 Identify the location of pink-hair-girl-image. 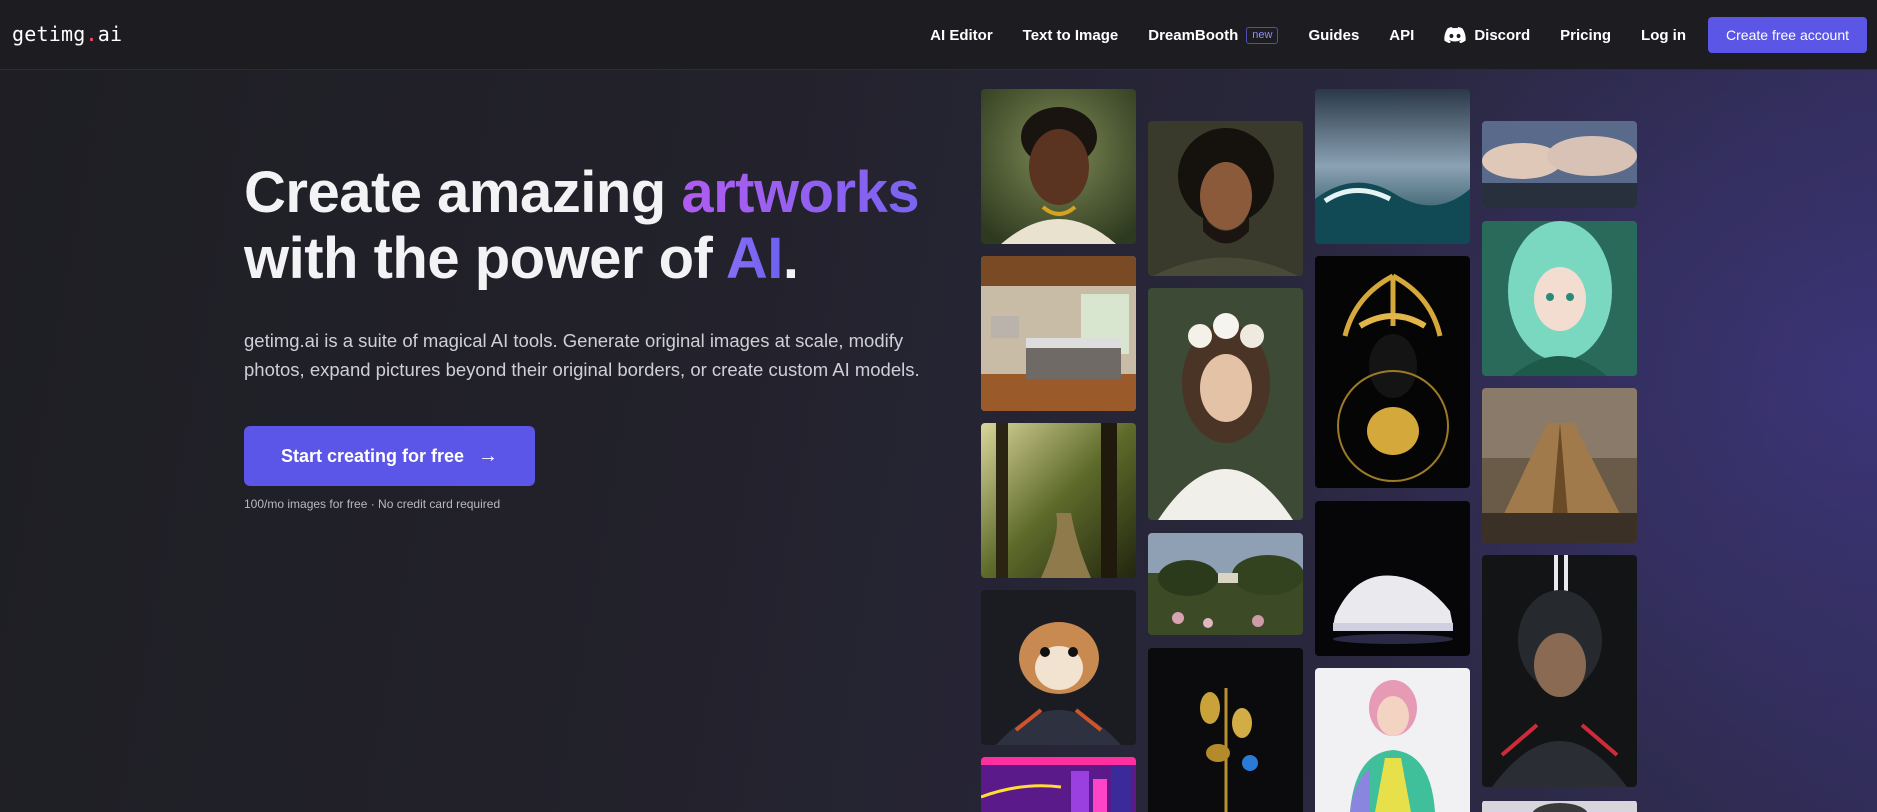
(1392, 740).